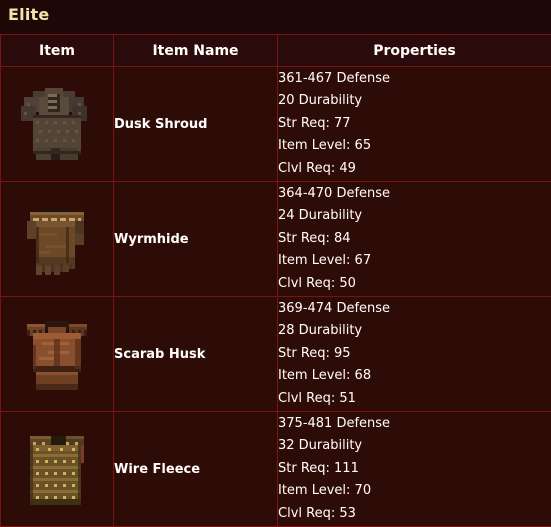 Image resolution: width=551 pixels, height=527 pixels. I want to click on property-line: Str Req: 84, so click(414, 239).